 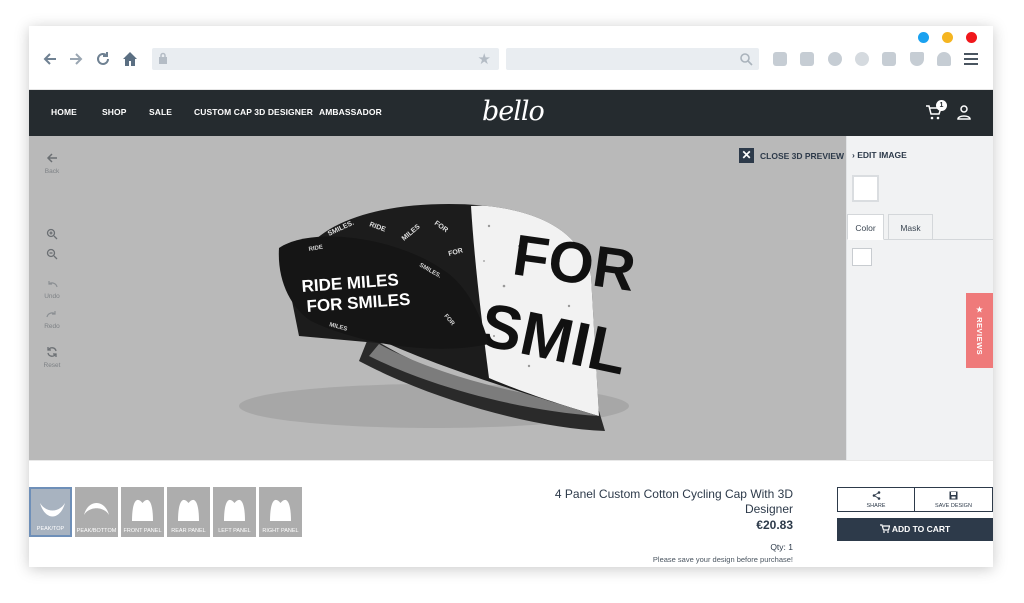 I want to click on save-design-note: Please save your design before purchase!, so click(x=722, y=559).